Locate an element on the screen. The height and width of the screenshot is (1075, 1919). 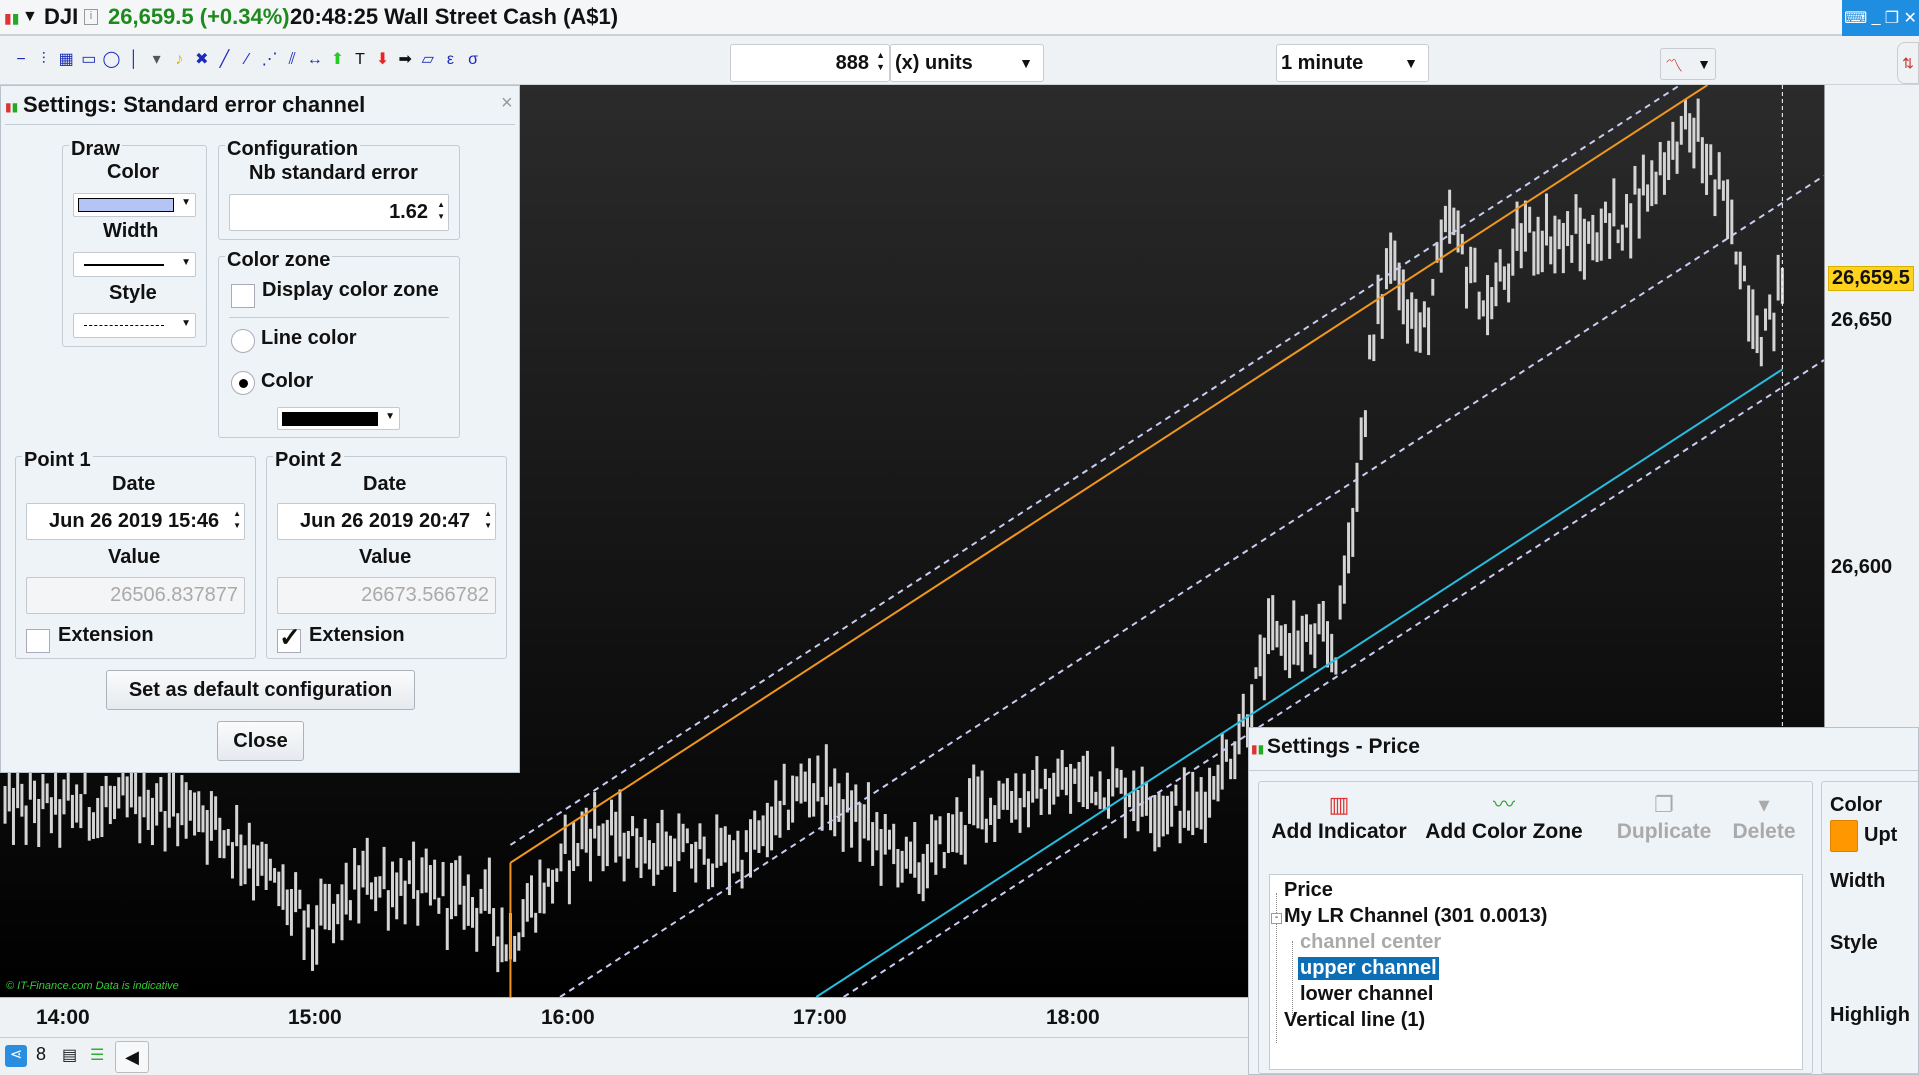
delete-button: ▾ Delete is located at coordinates (1764, 827).